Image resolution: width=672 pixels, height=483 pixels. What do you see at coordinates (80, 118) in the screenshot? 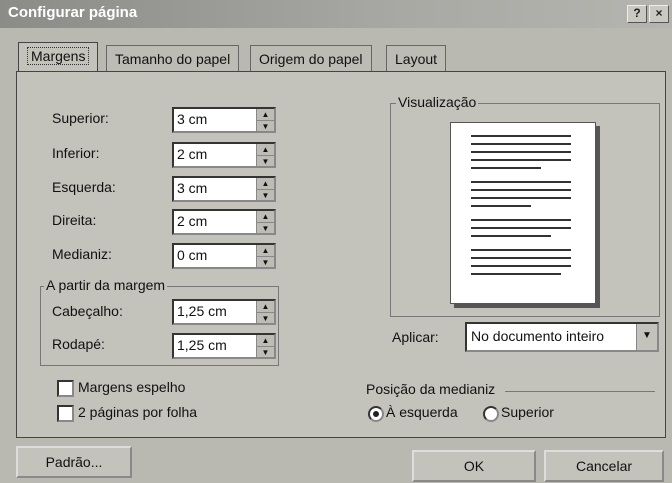
I see `top-margin-label: Superior:` at bounding box center [80, 118].